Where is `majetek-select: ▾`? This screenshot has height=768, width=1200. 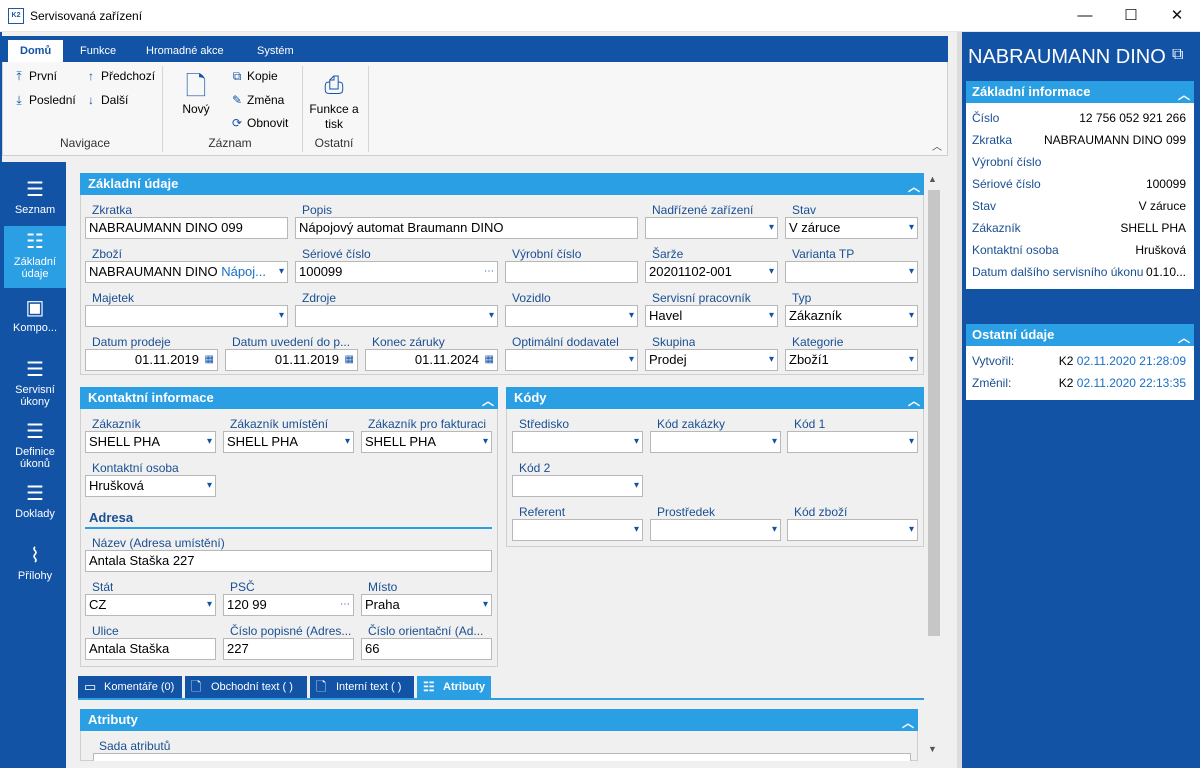
majetek-select: ▾ is located at coordinates (186, 316).